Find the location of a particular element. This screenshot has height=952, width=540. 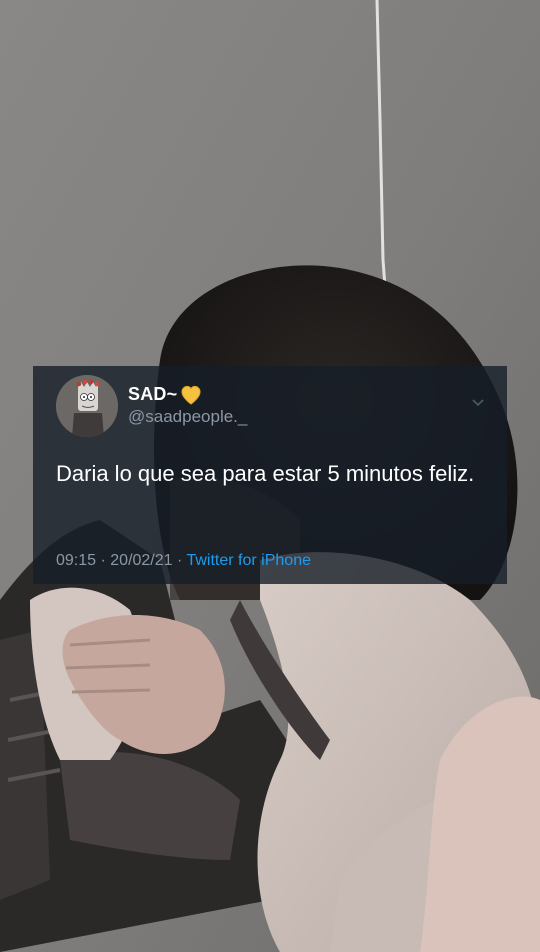

tweet-meta: 09:15 · 20/02/21 · Twitter for iPhone is located at coordinates (183, 561).